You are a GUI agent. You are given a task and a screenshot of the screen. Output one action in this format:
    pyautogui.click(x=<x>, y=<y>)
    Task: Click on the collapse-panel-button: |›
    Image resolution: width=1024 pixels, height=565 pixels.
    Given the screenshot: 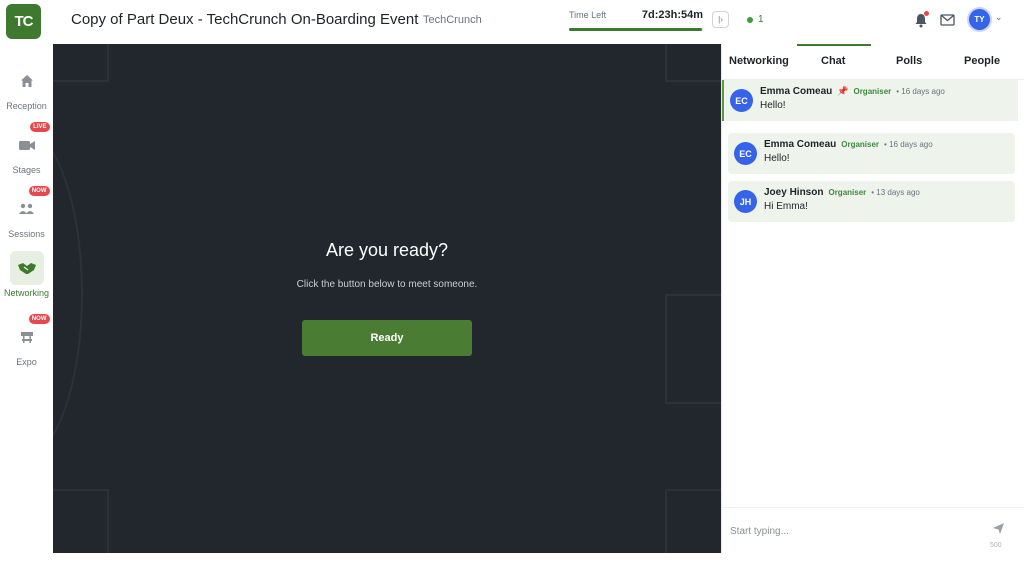 What is the action you would take?
    pyautogui.click(x=720, y=19)
    